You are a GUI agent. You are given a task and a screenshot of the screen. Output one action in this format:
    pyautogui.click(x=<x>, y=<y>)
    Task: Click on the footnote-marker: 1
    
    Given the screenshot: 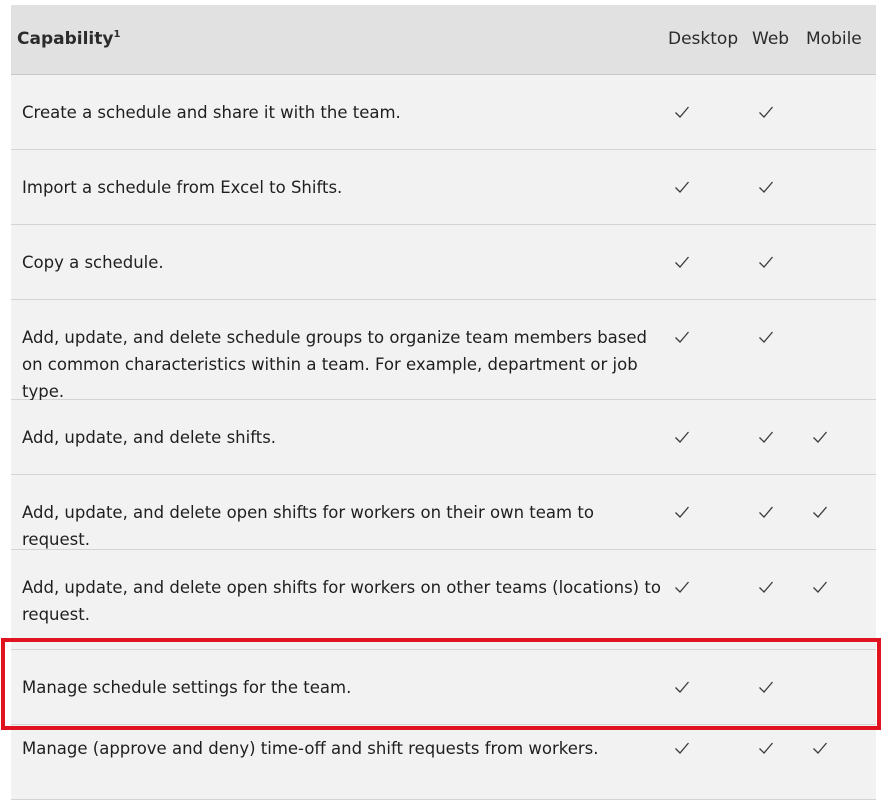 What is the action you would take?
    pyautogui.click(x=117, y=34)
    